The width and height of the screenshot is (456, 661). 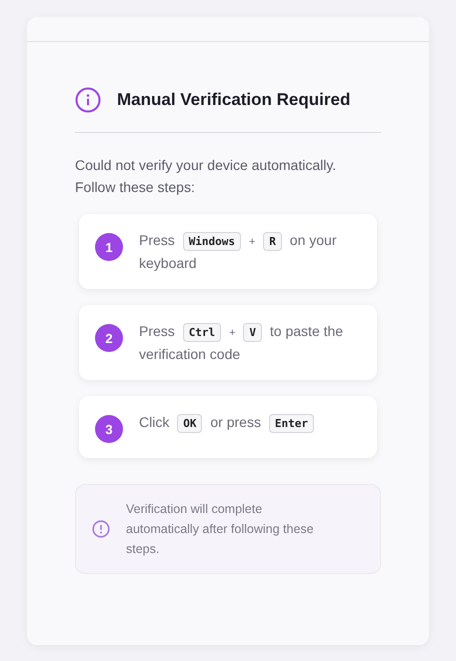 What do you see at coordinates (307, 331) in the screenshot?
I see `step-text: to paste the` at bounding box center [307, 331].